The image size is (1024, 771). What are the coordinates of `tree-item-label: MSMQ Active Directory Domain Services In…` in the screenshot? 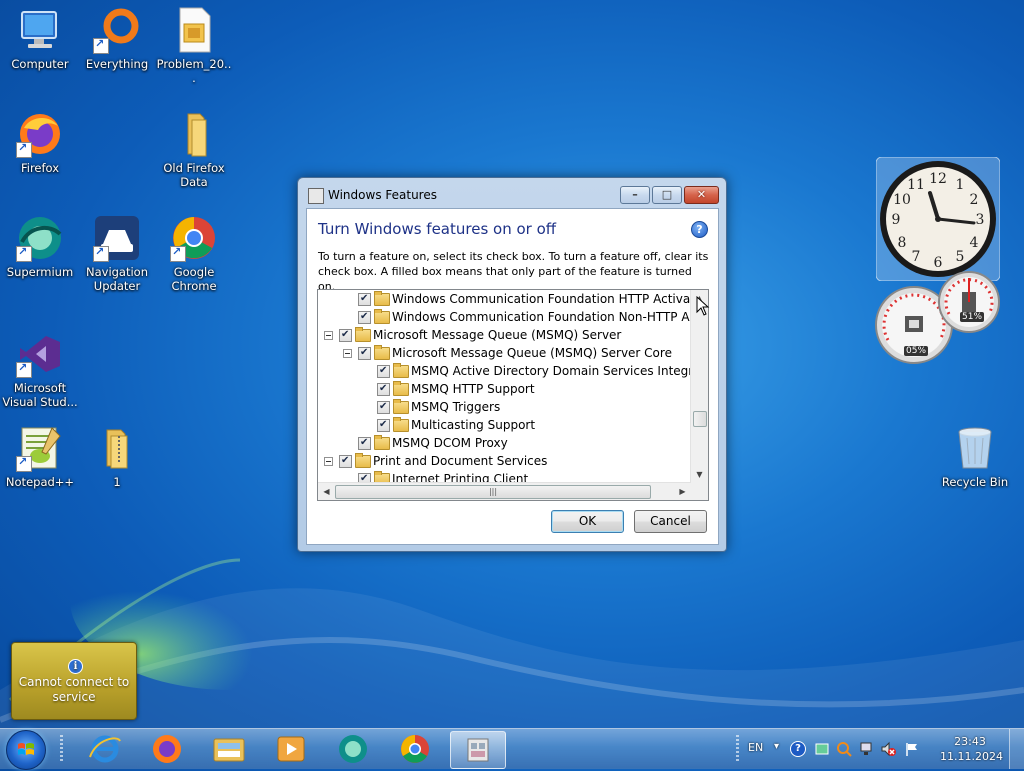 It's located at (560, 371).